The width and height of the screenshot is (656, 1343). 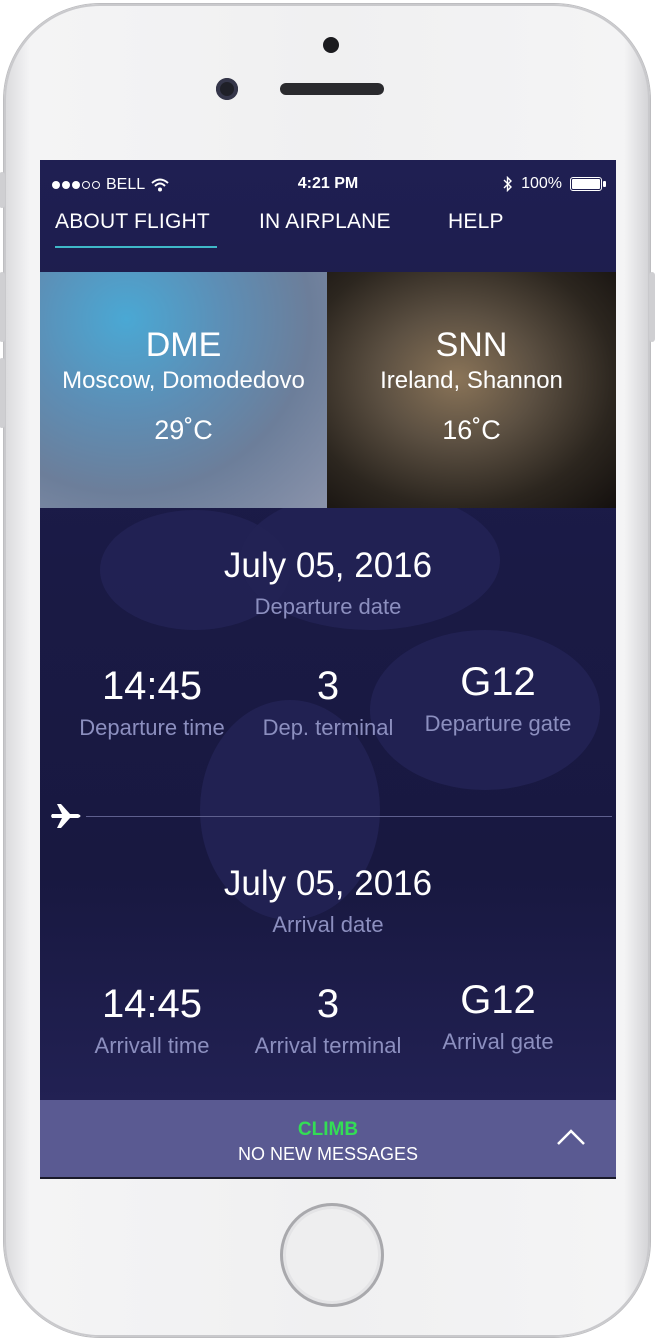 I want to click on arrival-date: July 05, 2016, so click(x=328, y=883).